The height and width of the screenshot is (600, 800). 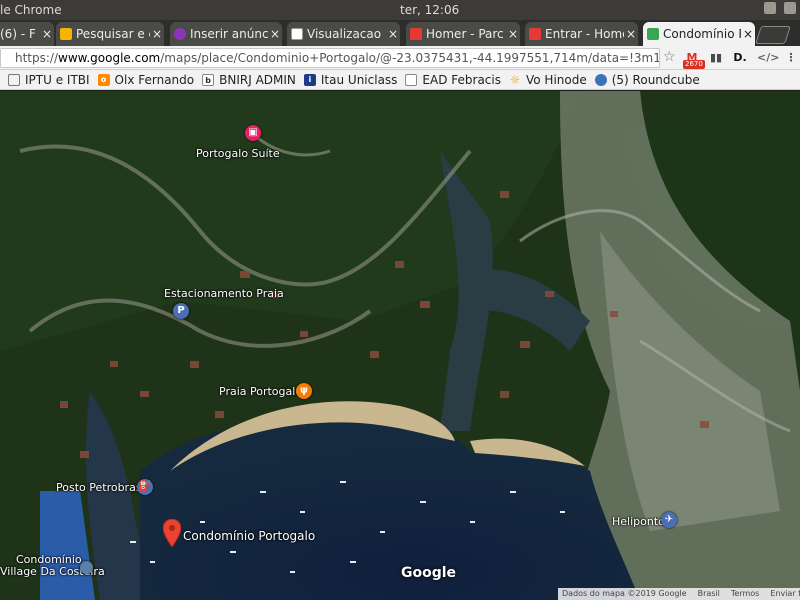 I want to click on bnirj-icon: b, so click(x=208, y=79).